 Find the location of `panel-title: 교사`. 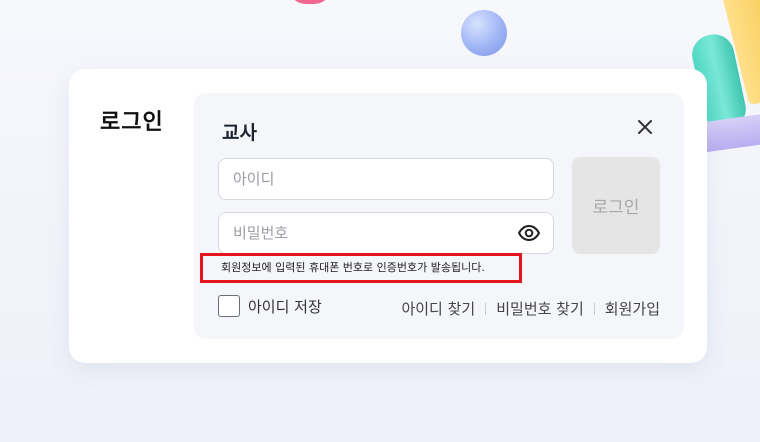

panel-title: 교사 is located at coordinates (239, 133).